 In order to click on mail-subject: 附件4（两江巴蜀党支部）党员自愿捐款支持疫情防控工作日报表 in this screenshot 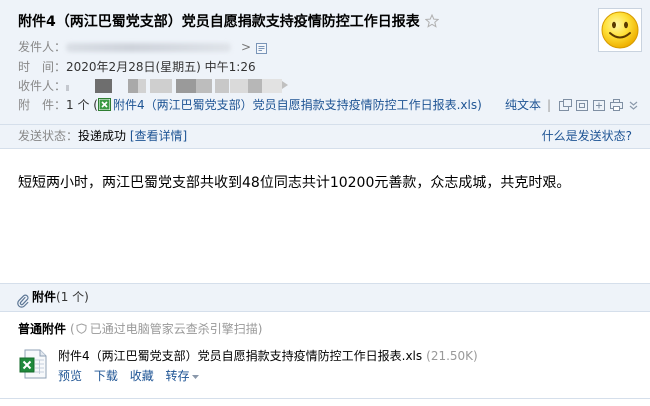, I will do `click(300, 22)`.